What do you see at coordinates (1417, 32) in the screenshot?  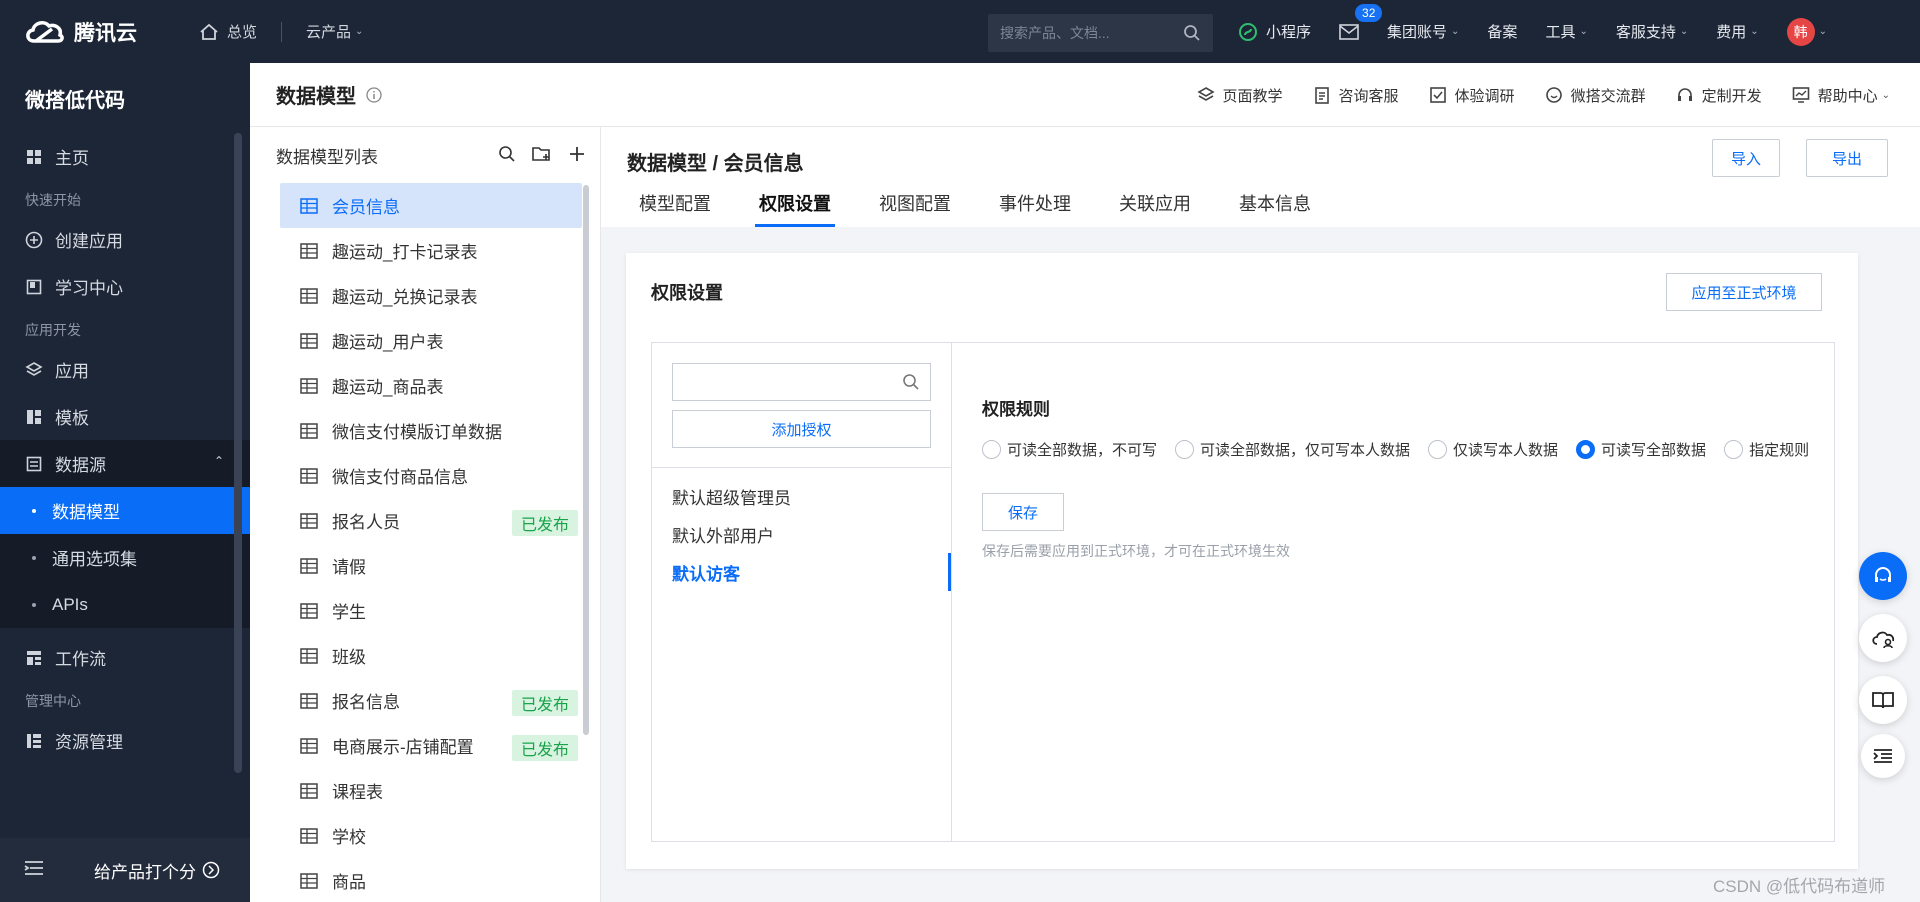 I see `group-account-label: 集团账号` at bounding box center [1417, 32].